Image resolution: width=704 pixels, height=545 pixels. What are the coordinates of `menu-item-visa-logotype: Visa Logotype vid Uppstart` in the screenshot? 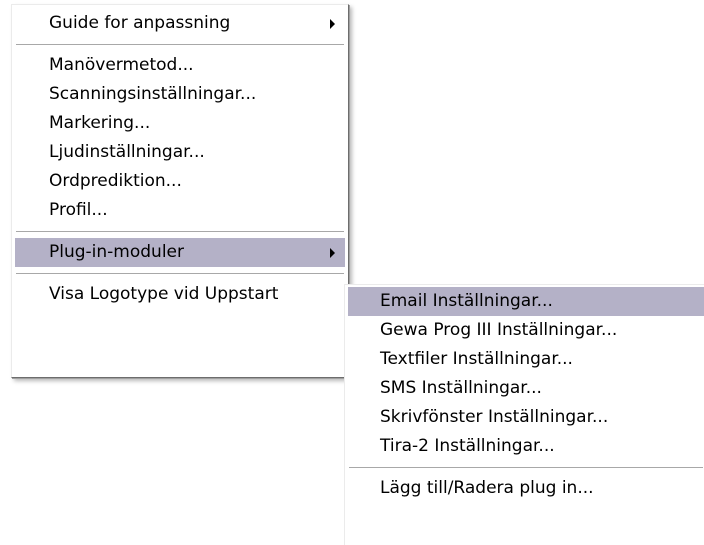 It's located at (180, 294).